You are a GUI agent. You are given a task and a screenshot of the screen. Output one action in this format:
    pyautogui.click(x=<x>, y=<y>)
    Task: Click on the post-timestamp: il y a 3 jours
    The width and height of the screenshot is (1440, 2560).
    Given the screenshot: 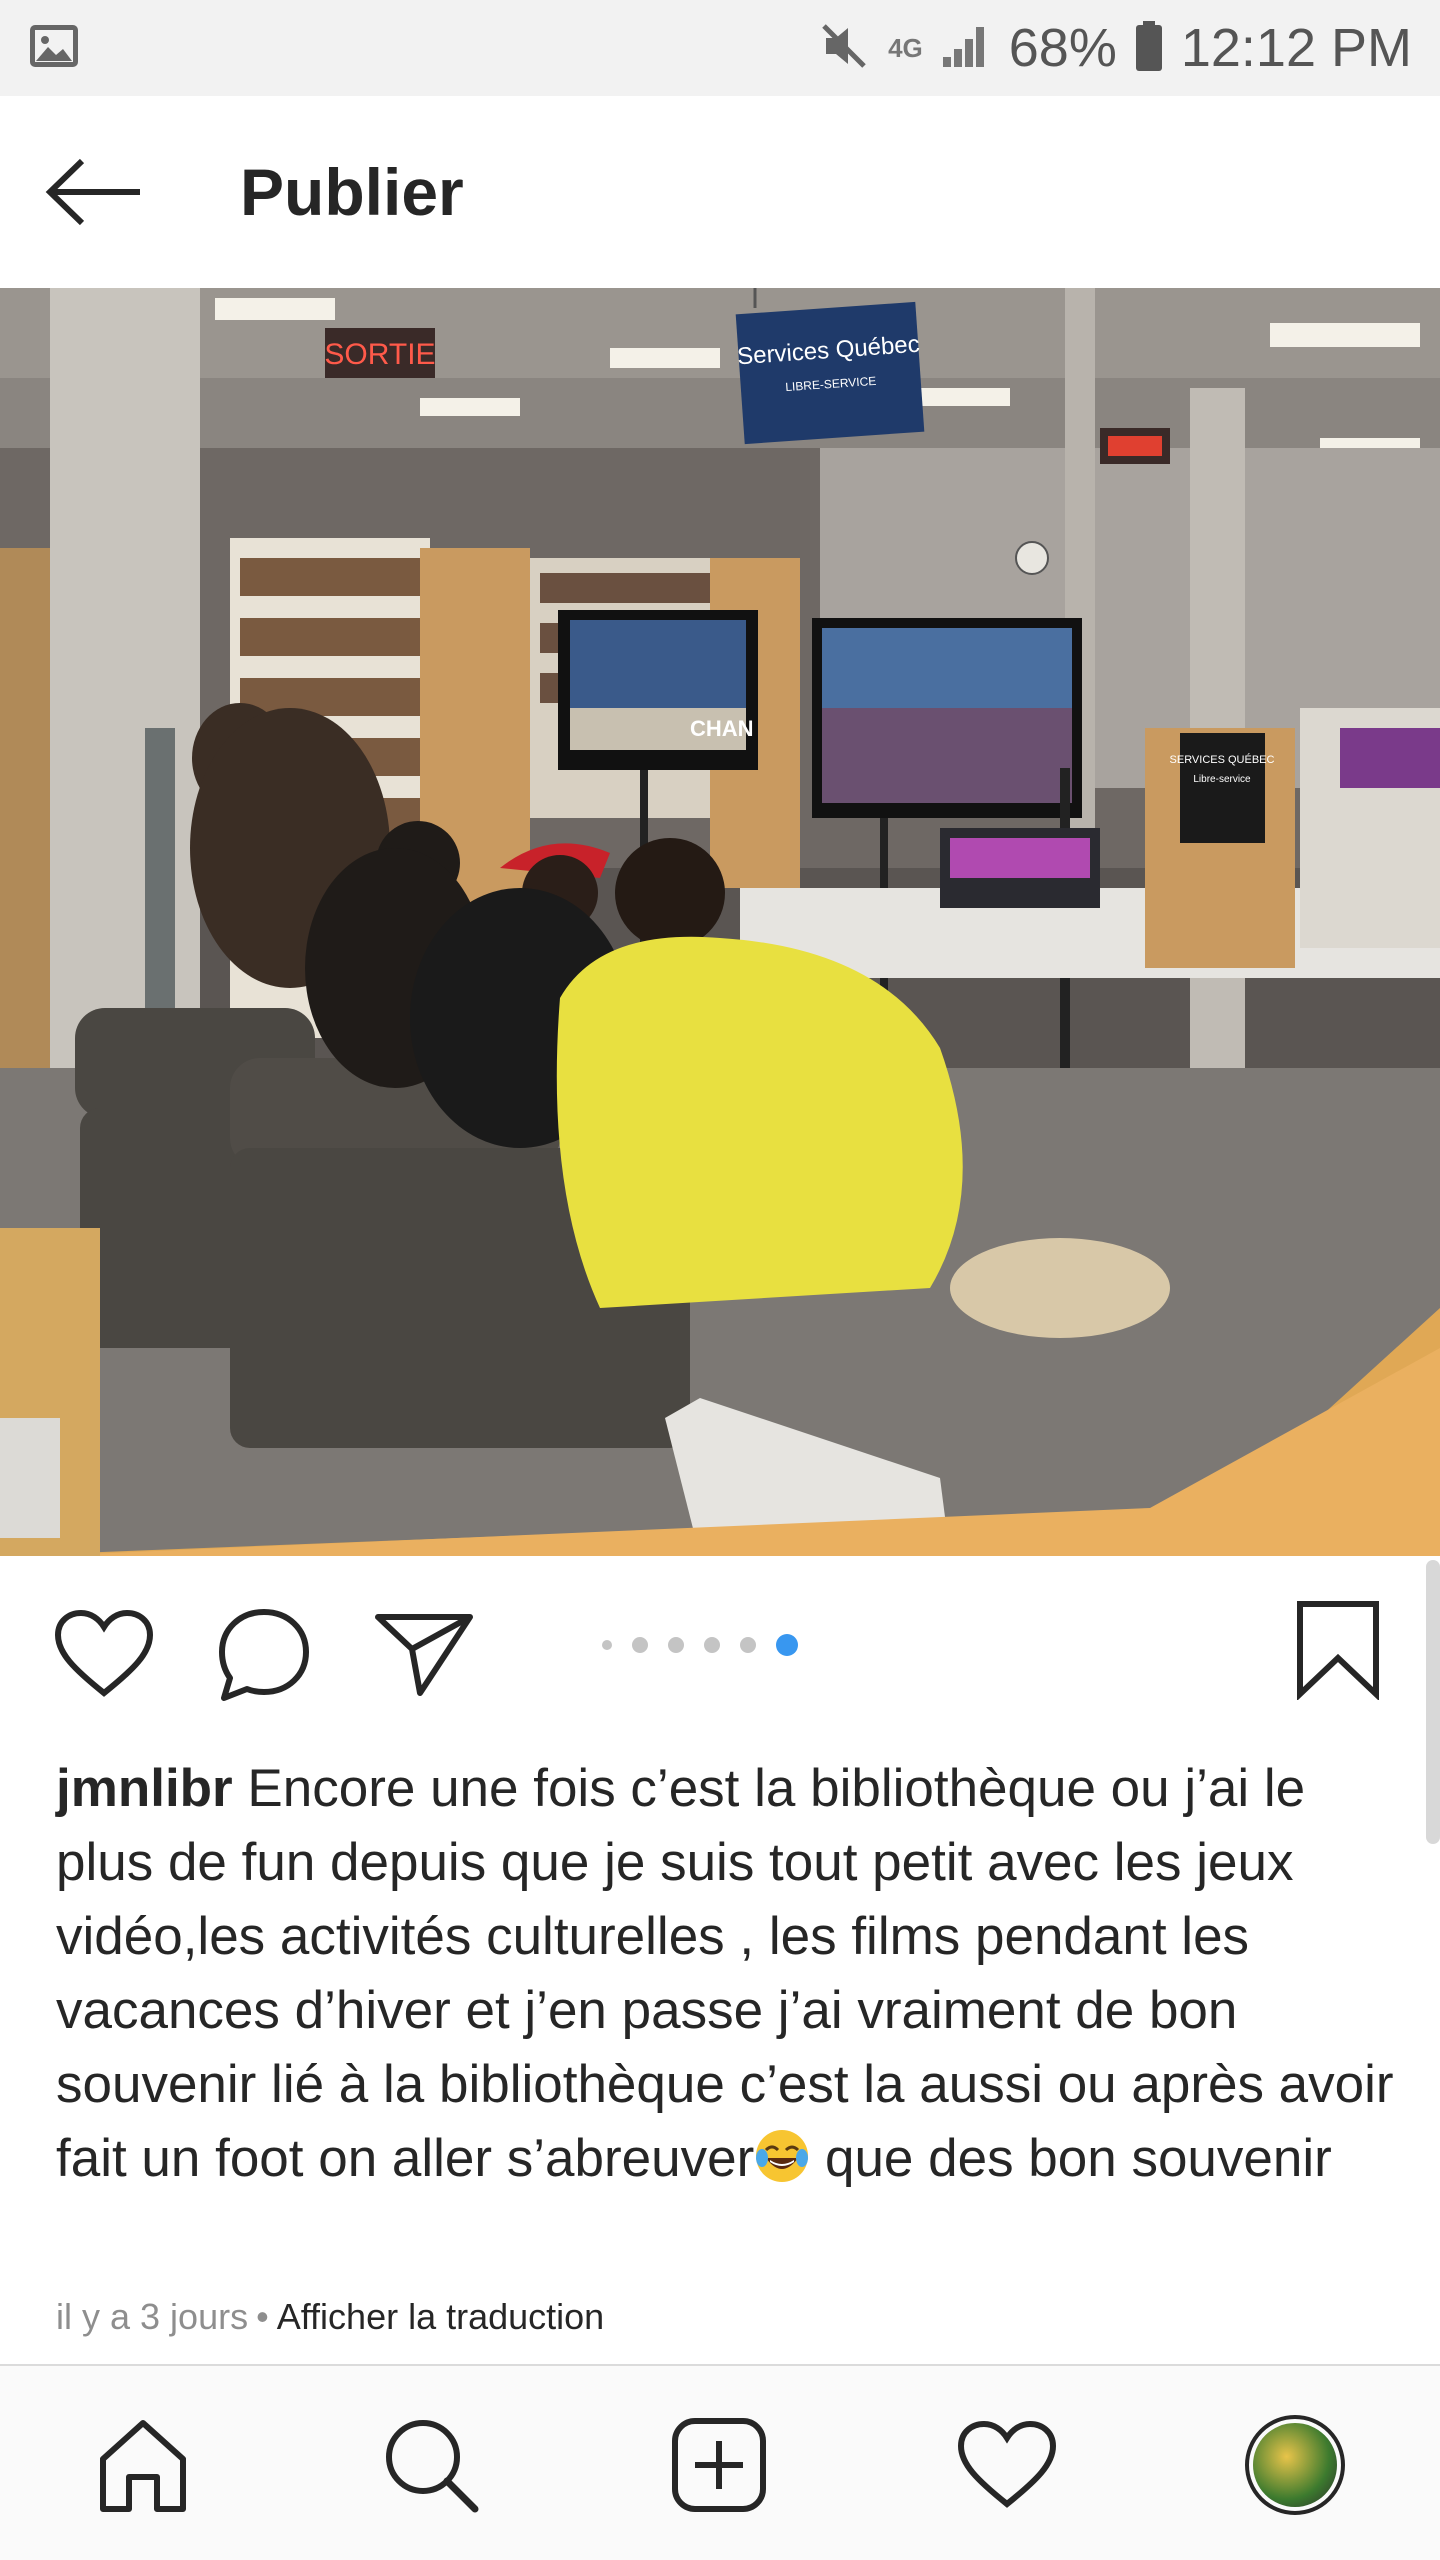 What is the action you would take?
    pyautogui.click(x=152, y=2316)
    